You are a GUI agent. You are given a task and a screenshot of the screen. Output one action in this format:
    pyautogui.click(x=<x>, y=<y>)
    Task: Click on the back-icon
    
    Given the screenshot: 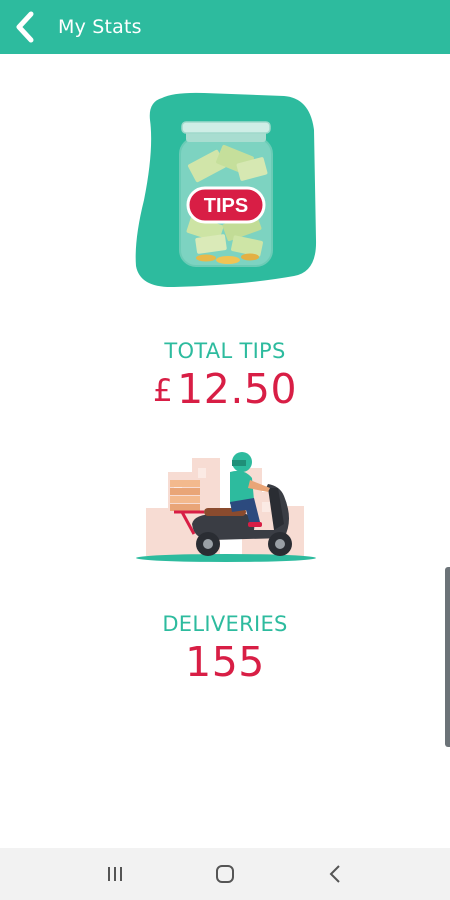 What is the action you would take?
    pyautogui.click(x=334, y=874)
    